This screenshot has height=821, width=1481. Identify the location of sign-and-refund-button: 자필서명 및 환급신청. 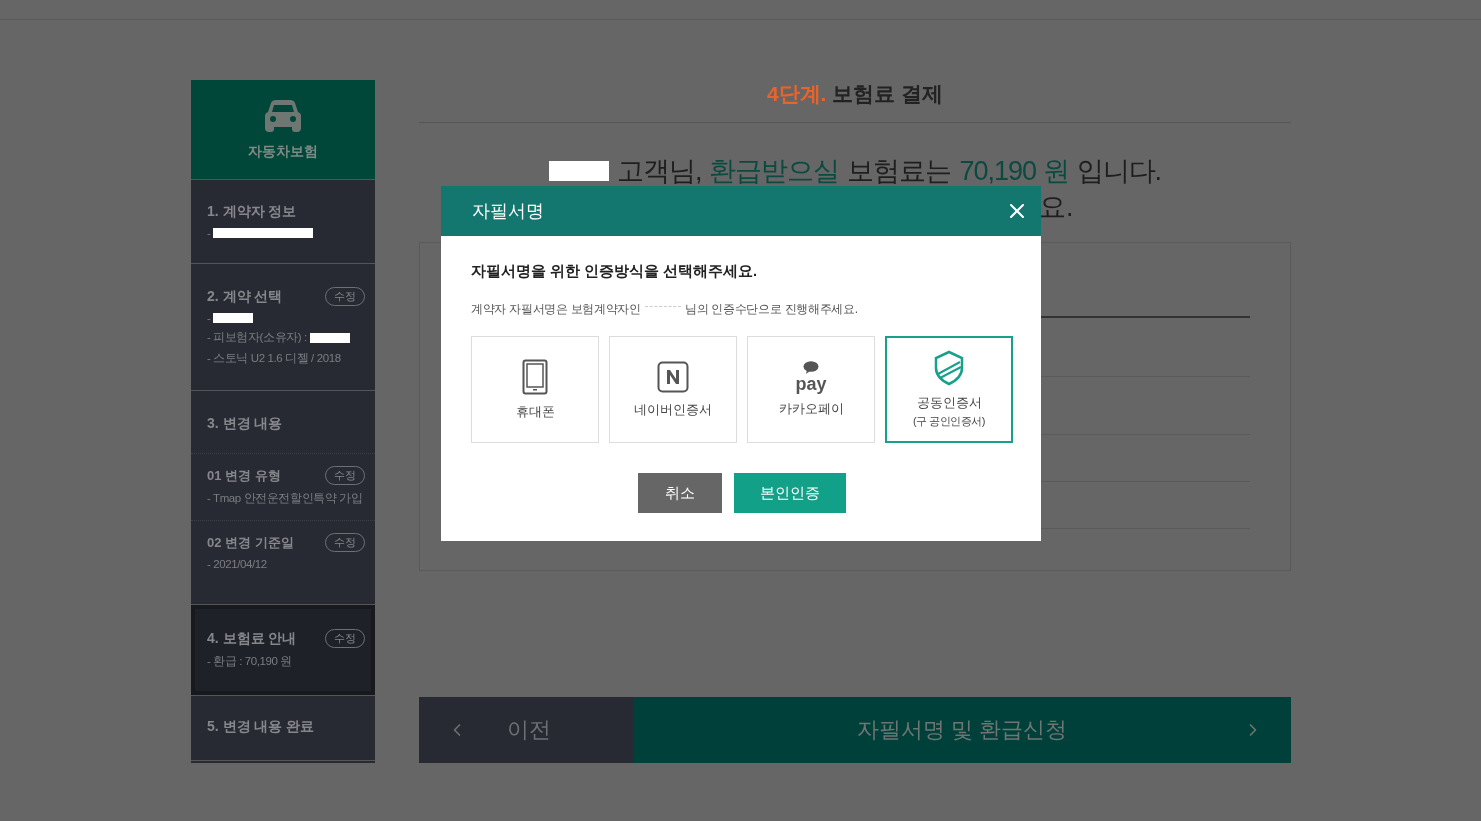
(962, 730).